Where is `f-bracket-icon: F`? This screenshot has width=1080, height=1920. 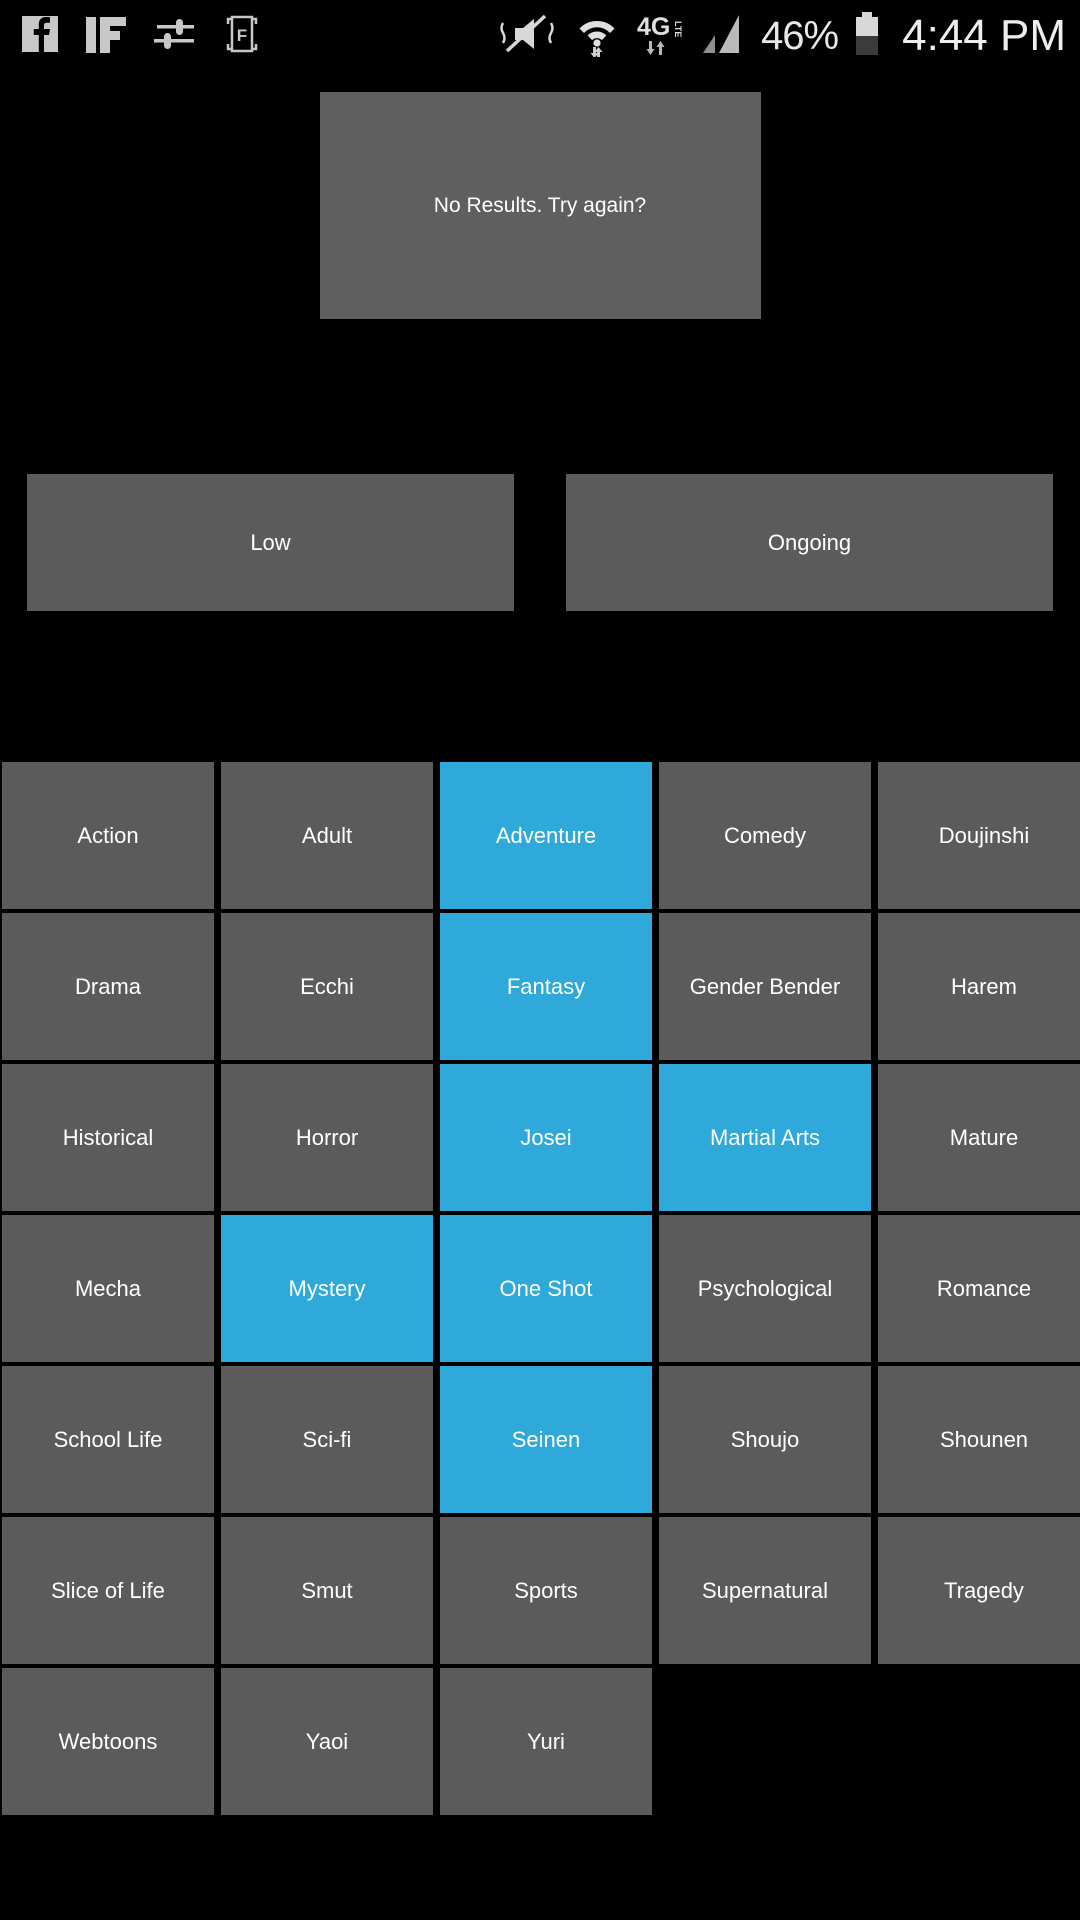
f-bracket-icon: F is located at coordinates (242, 36).